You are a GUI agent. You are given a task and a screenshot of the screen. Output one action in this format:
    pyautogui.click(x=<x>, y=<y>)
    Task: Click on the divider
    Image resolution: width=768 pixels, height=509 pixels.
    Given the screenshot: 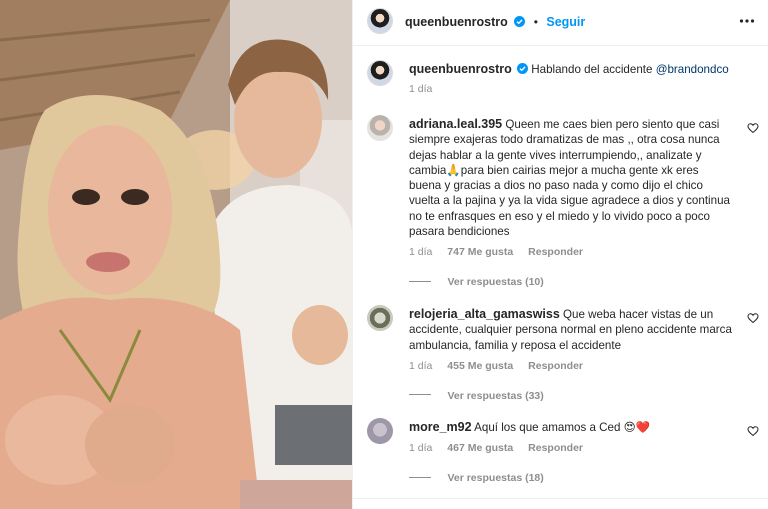 What is the action you would take?
    pyautogui.click(x=560, y=498)
    